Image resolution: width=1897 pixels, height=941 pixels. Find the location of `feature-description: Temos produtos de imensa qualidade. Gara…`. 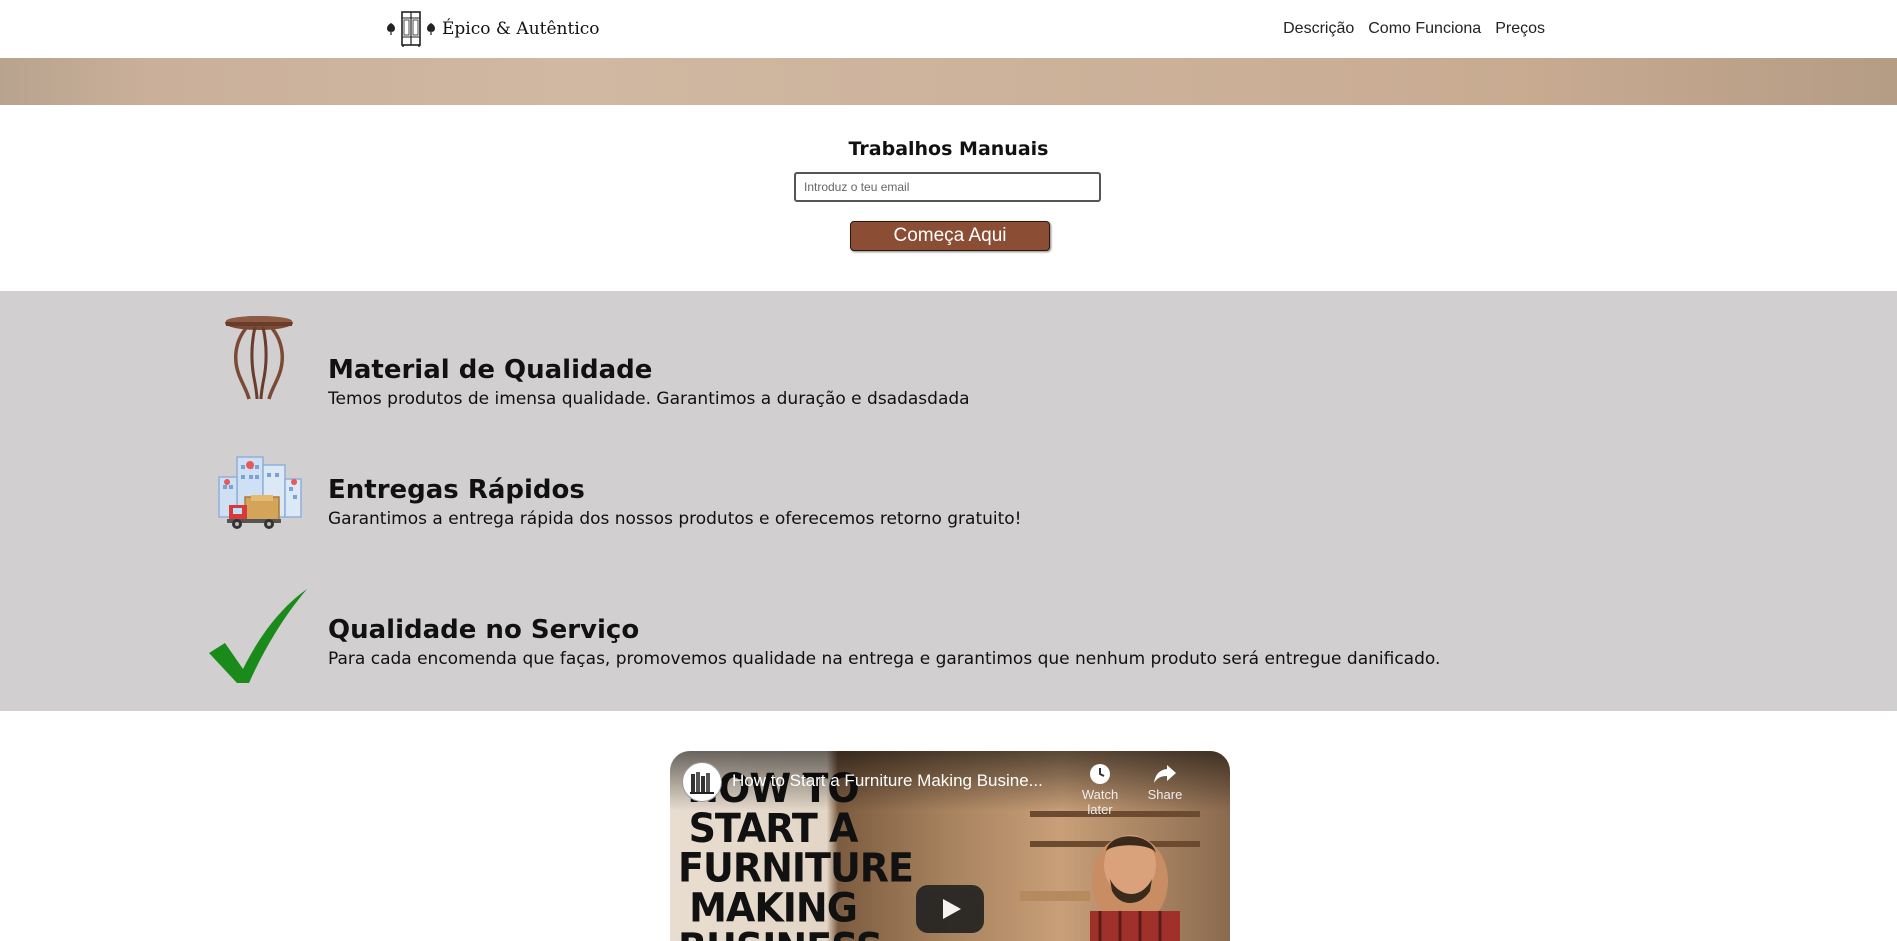

feature-description: Temos produtos de imensa qualidade. Gara… is located at coordinates (649, 399).